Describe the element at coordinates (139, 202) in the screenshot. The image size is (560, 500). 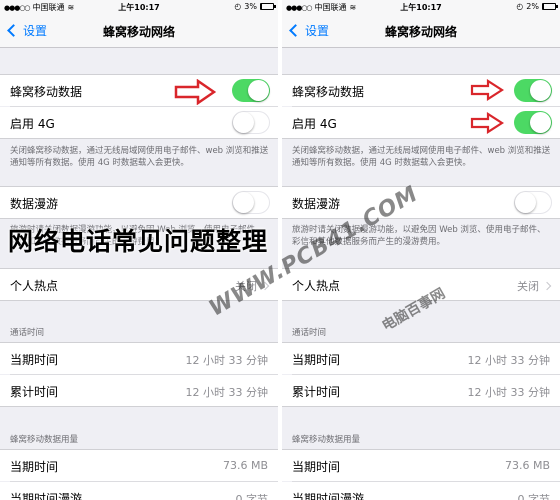
I see `cell-roaming: 数据漫游` at that location.